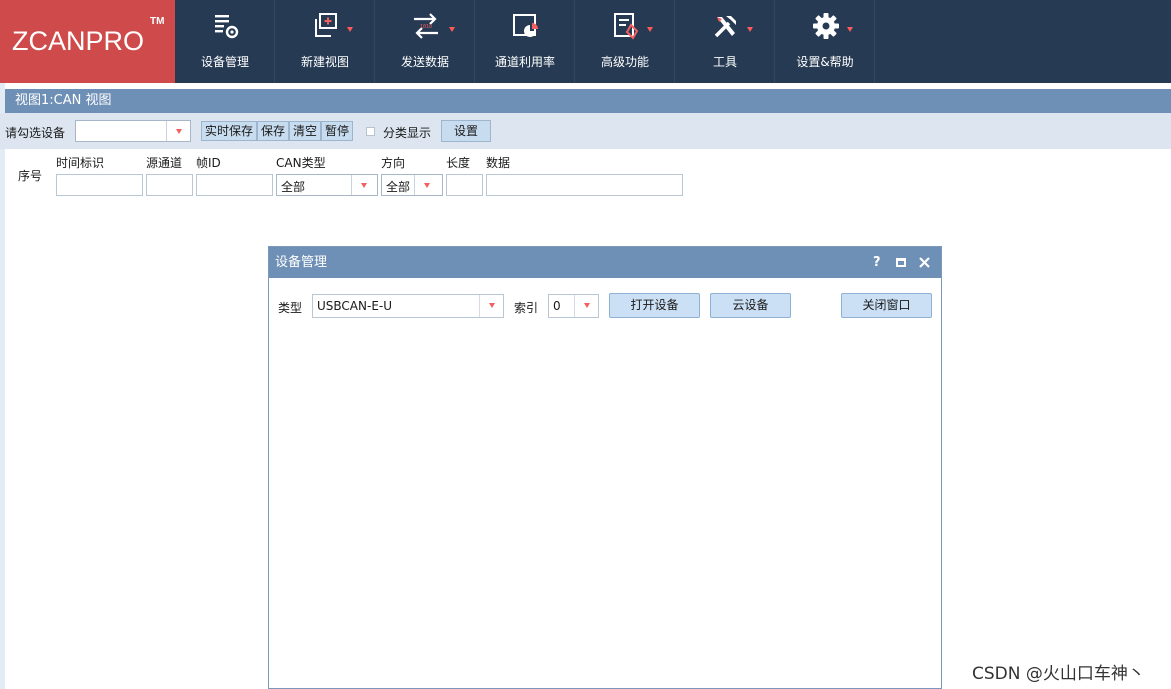 Image resolution: width=1171 pixels, height=689 pixels. I want to click on column-source-channel: 源通道, so click(164, 163).